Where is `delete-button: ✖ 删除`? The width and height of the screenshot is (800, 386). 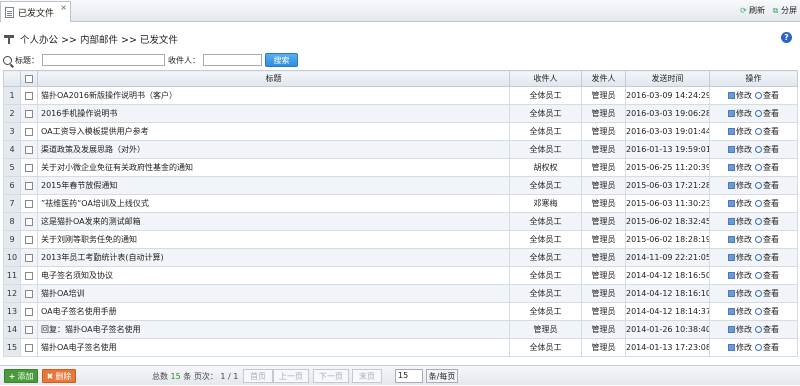
delete-button: ✖ 删除 is located at coordinates (59, 376).